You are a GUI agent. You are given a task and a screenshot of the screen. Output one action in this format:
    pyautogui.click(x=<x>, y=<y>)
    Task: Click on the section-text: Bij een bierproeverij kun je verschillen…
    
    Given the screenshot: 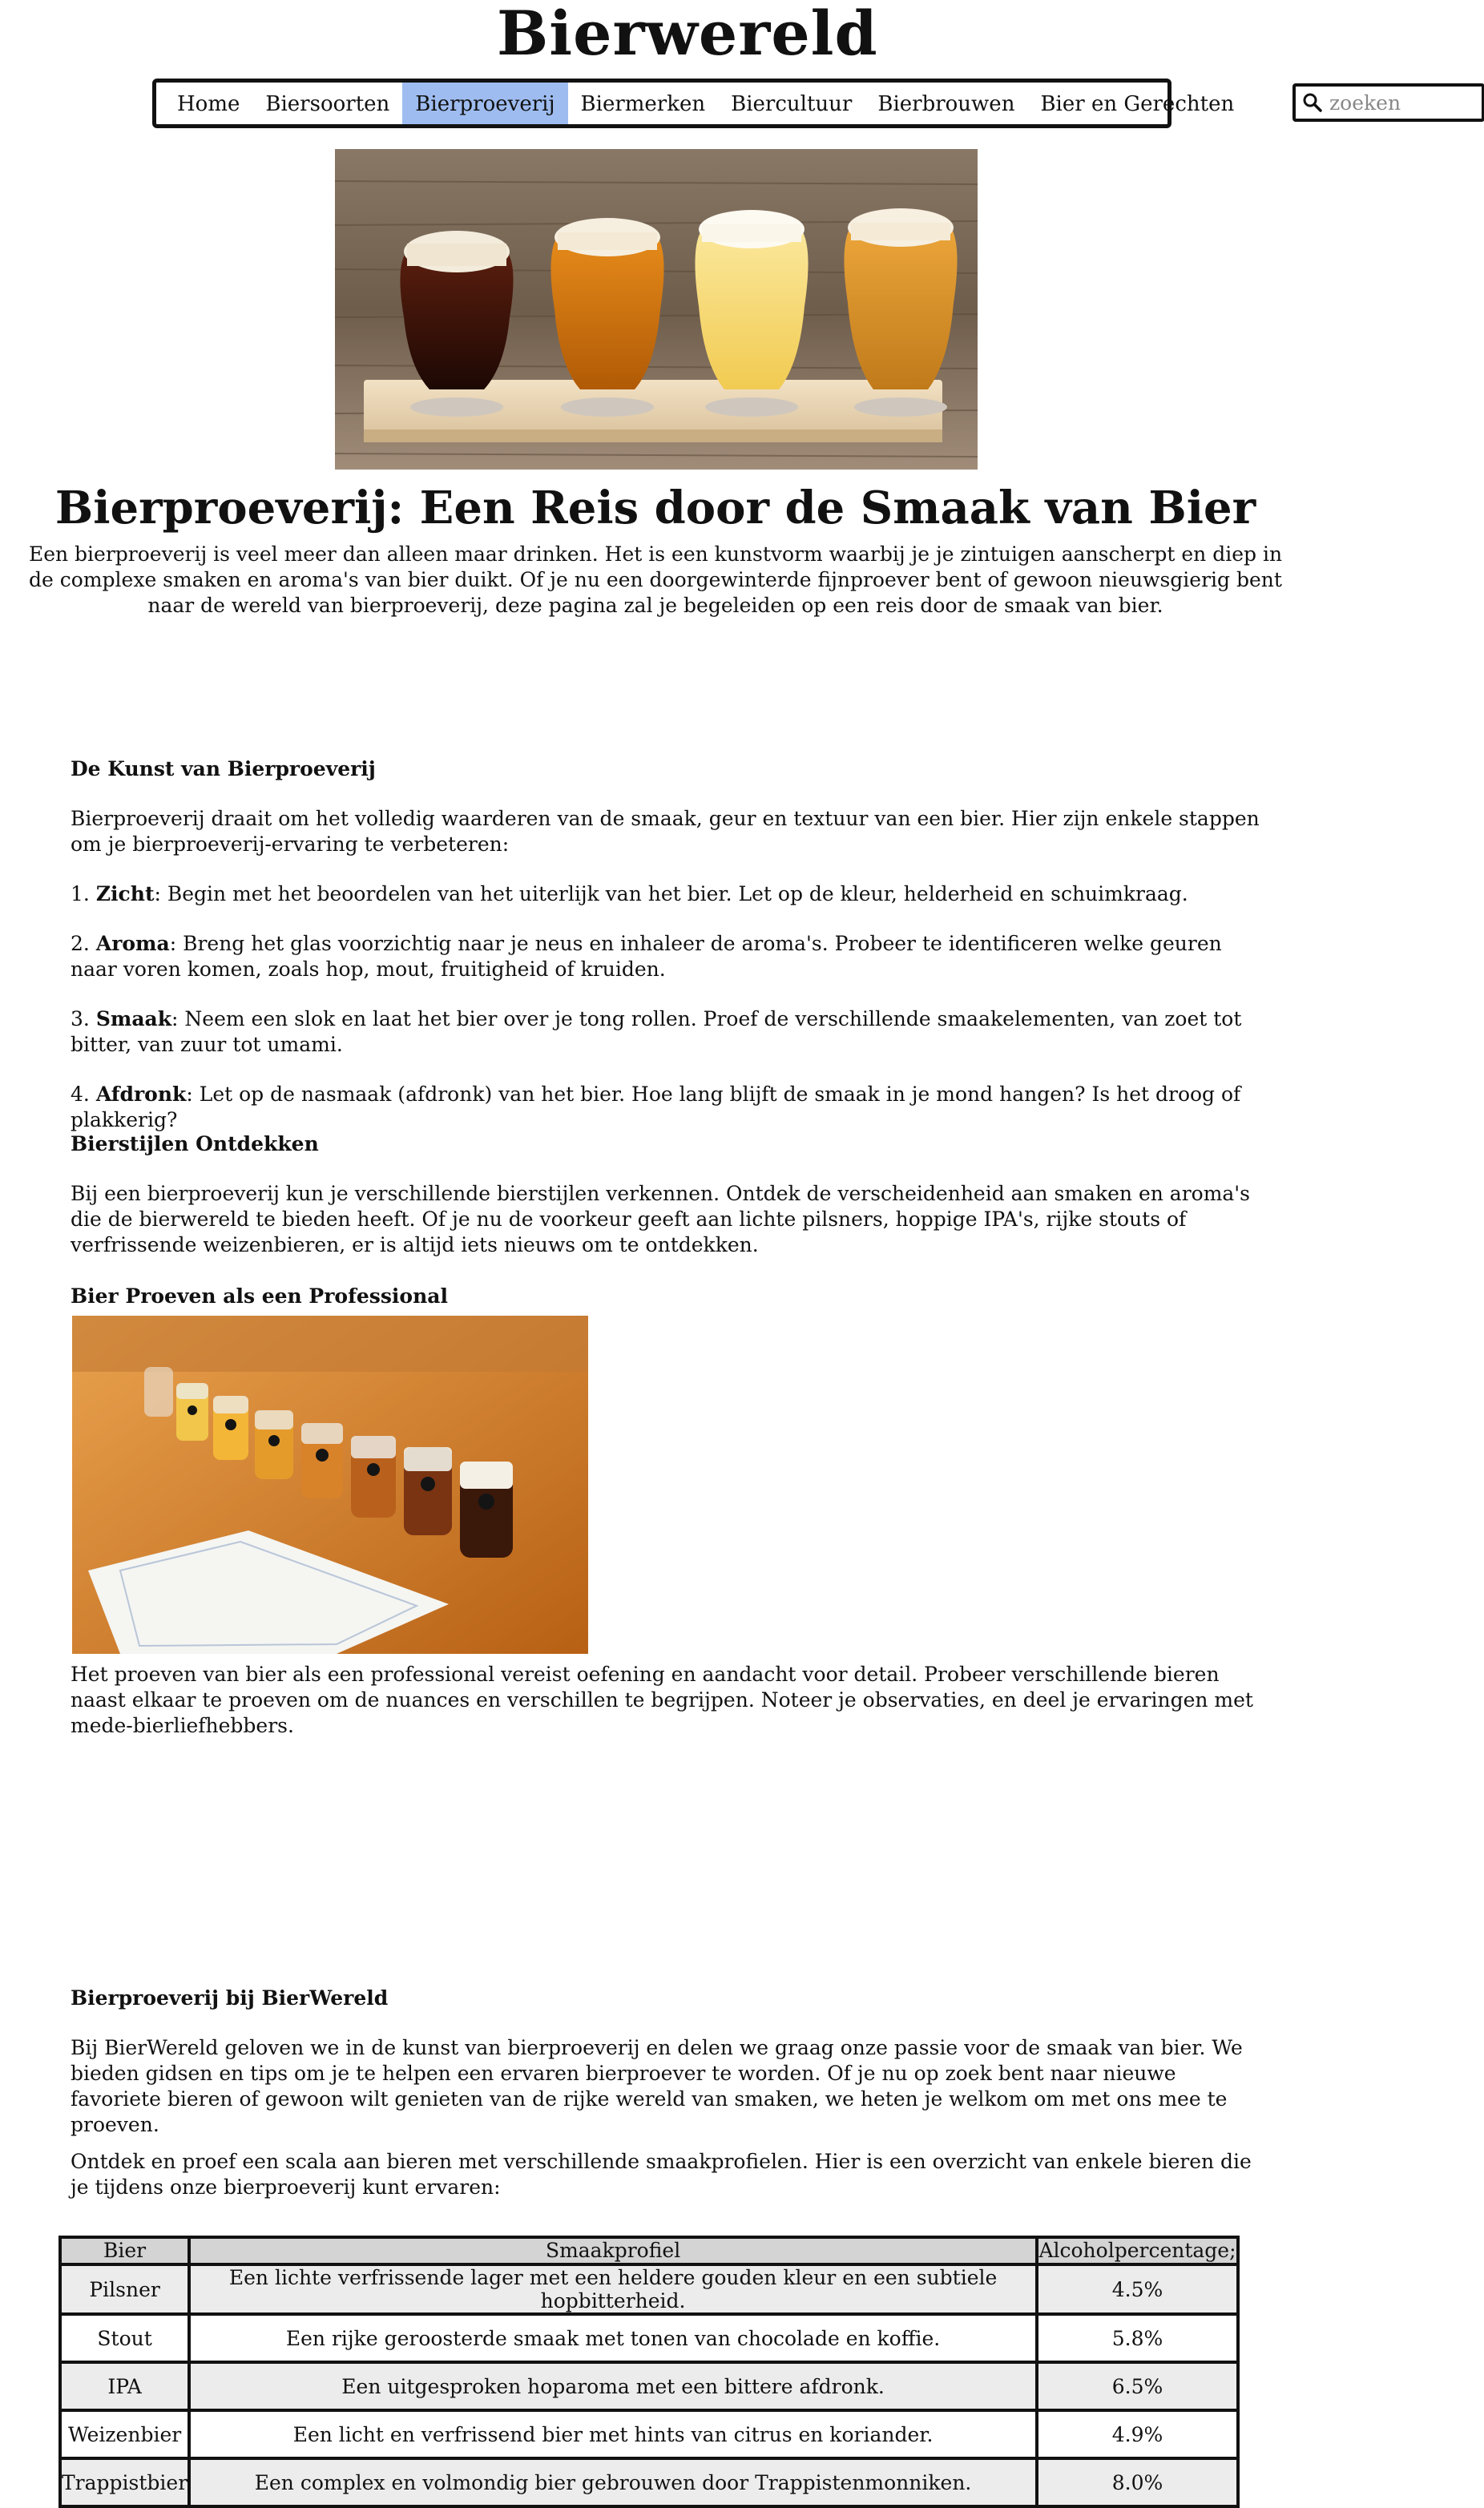 What is the action you would take?
    pyautogui.click(x=661, y=1219)
    